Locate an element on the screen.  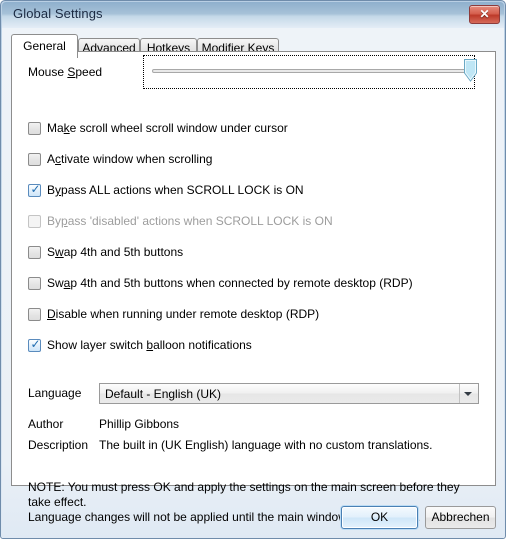
checkbox-label: Show layer switch balloon notifications is located at coordinates (149, 345).